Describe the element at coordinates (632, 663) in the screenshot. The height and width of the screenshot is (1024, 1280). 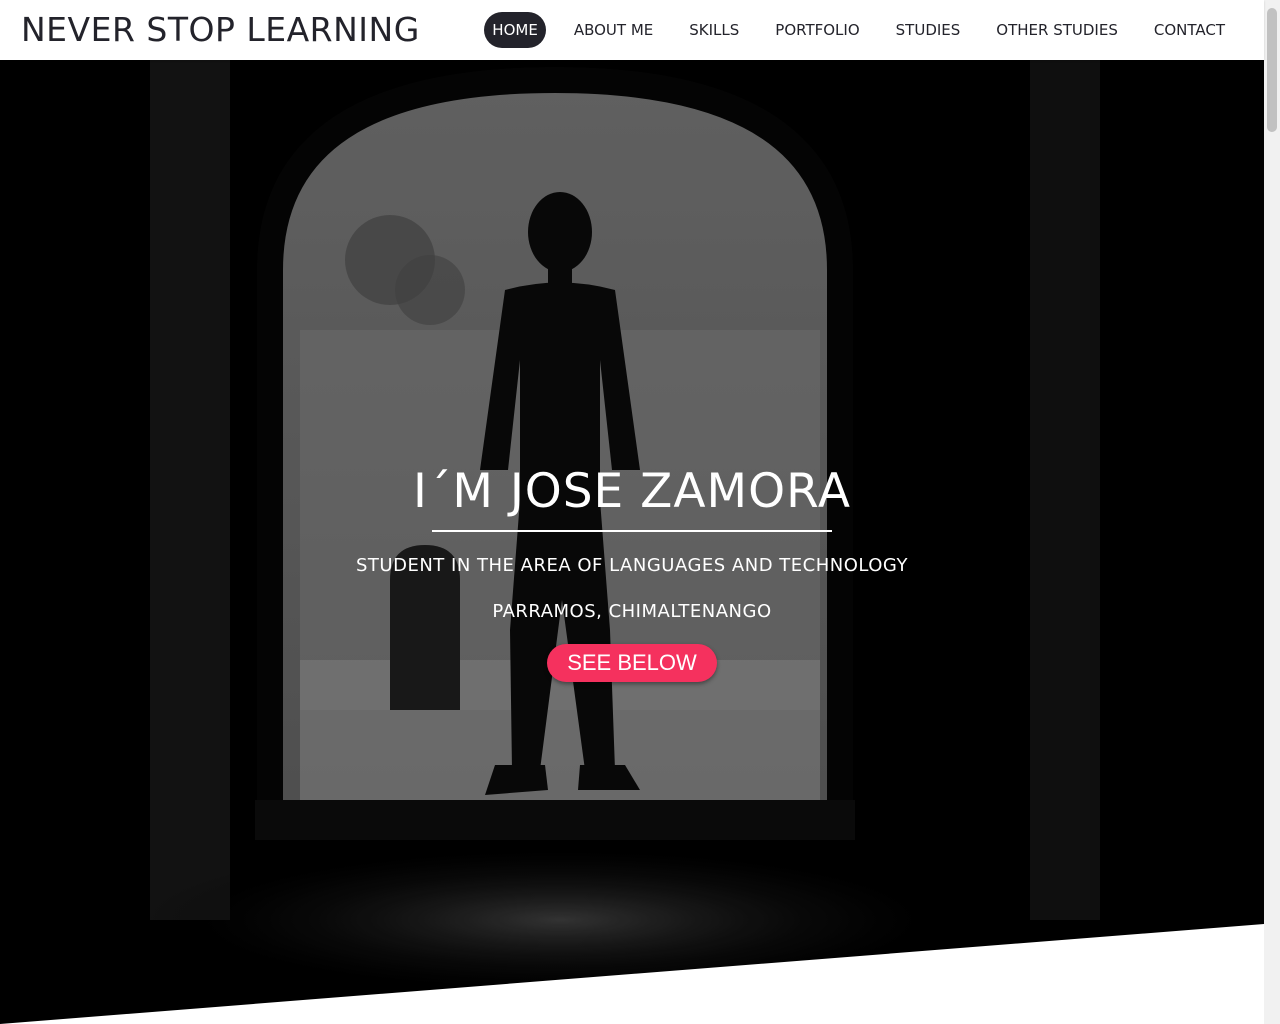
I see `see-below-button: SEE BELOW` at that location.